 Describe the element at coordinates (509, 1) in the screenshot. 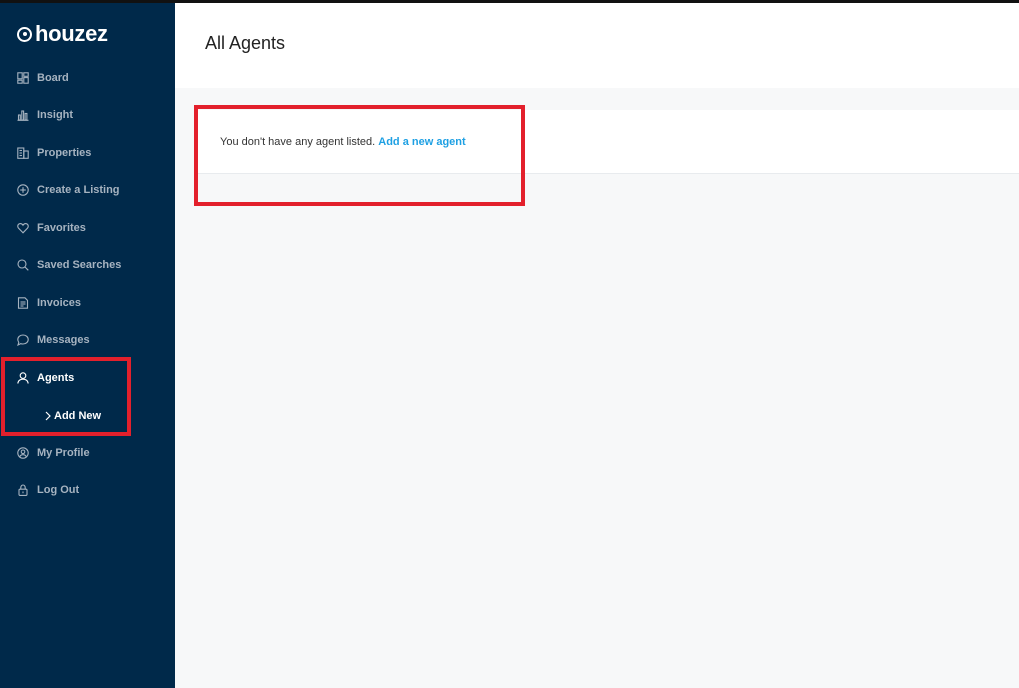

I see `top-border` at that location.